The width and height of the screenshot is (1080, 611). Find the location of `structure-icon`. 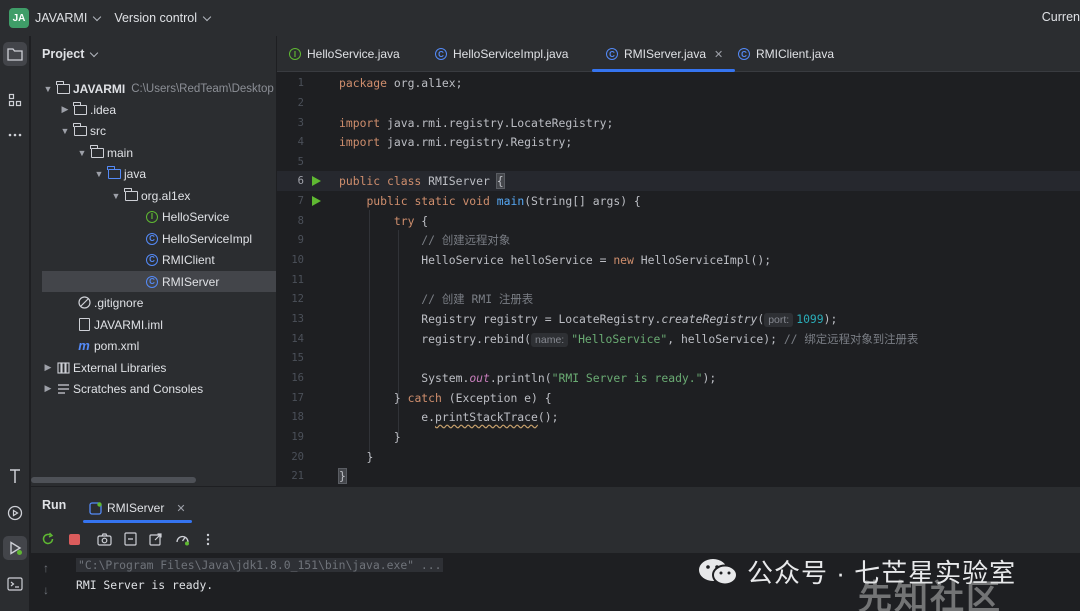

structure-icon is located at coordinates (15, 100).